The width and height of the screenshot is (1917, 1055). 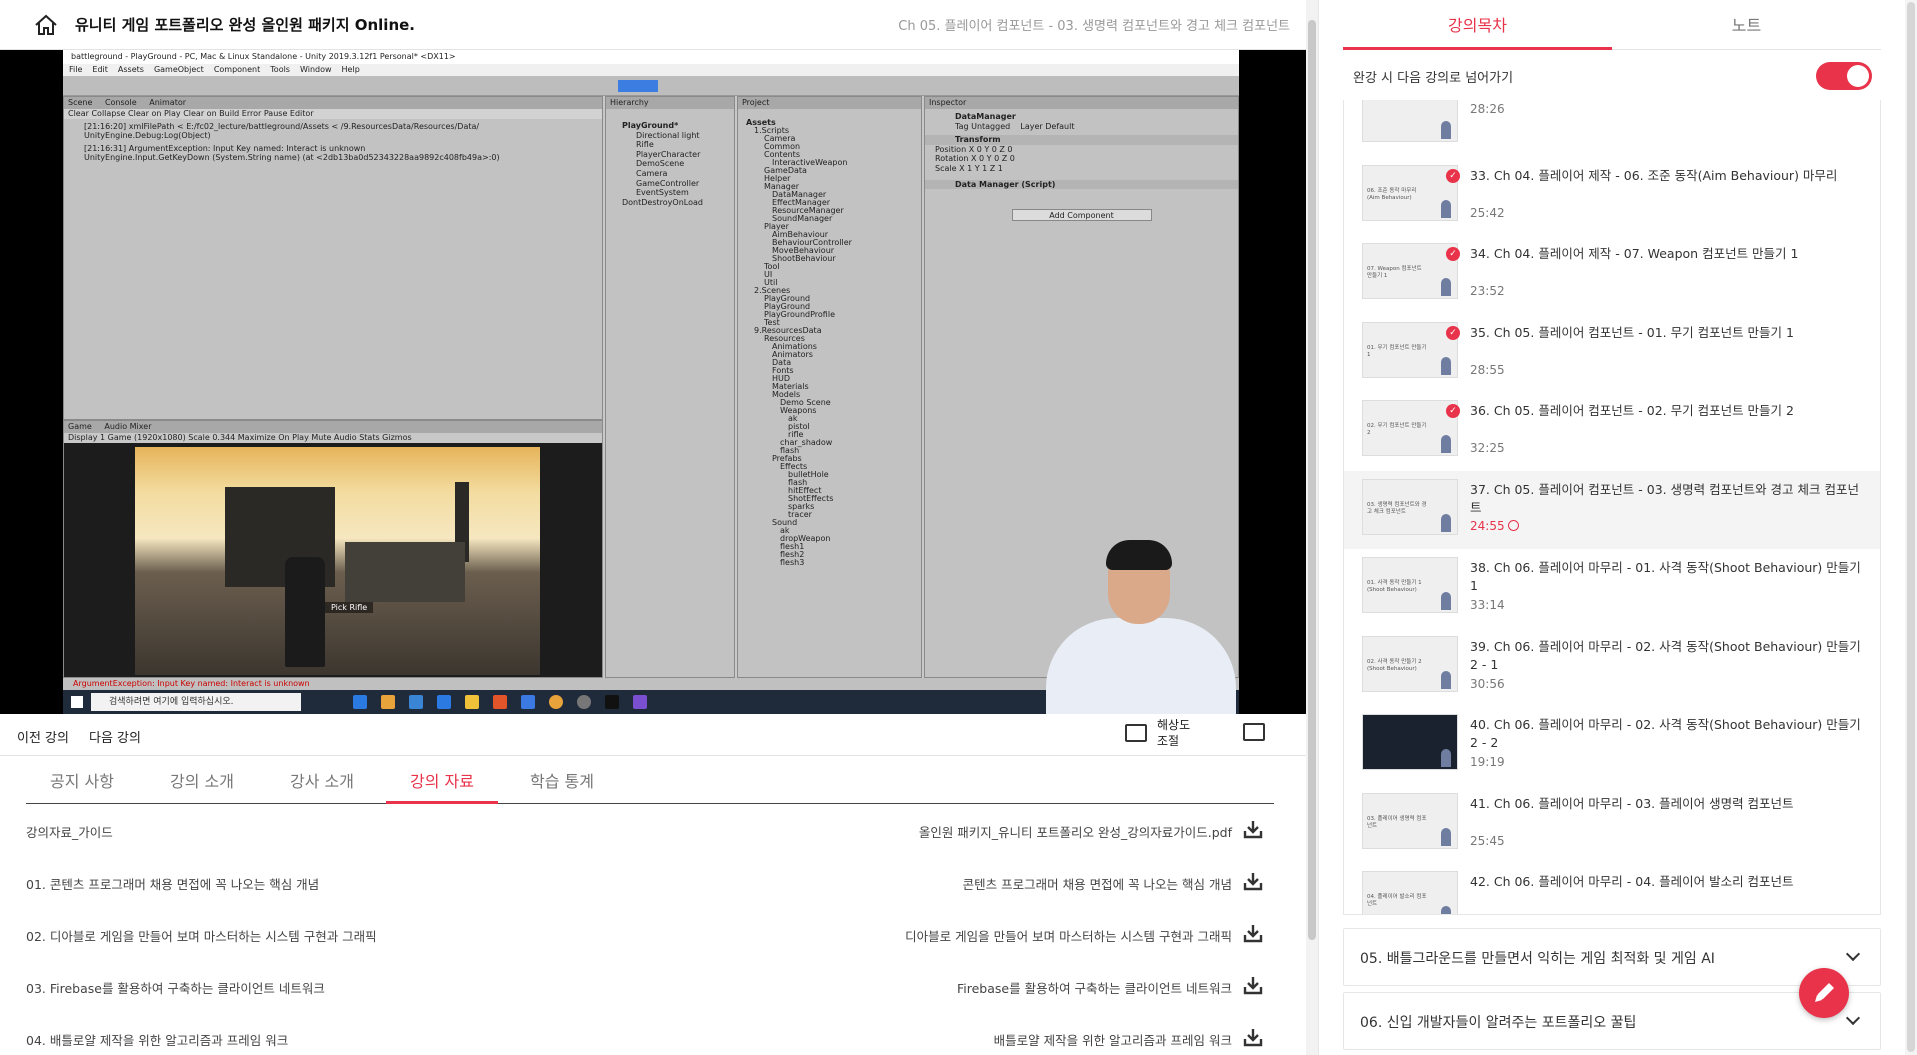 I want to click on resolution-button: 해상도 조절, so click(x=1179, y=733).